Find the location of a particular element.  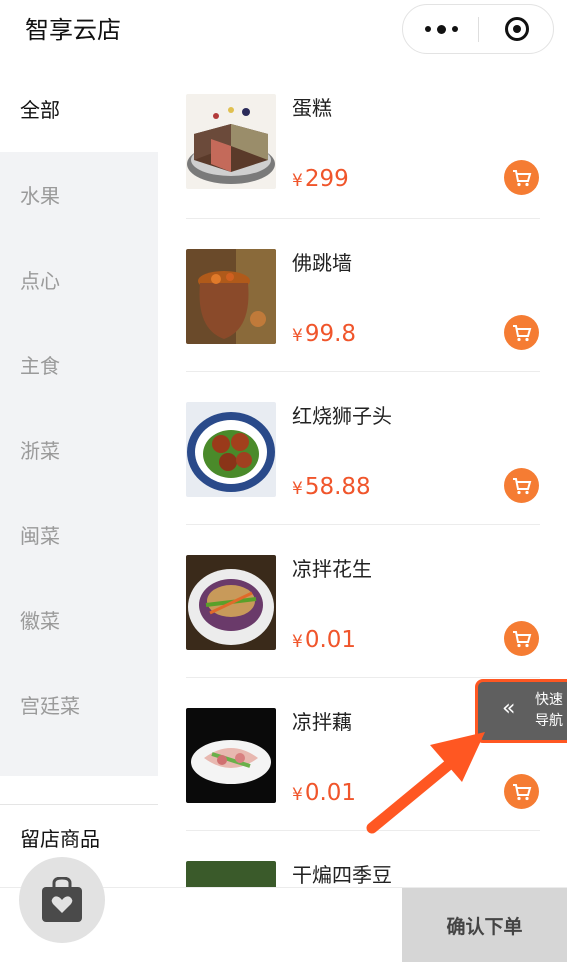

product-image-cake is located at coordinates (231, 141).